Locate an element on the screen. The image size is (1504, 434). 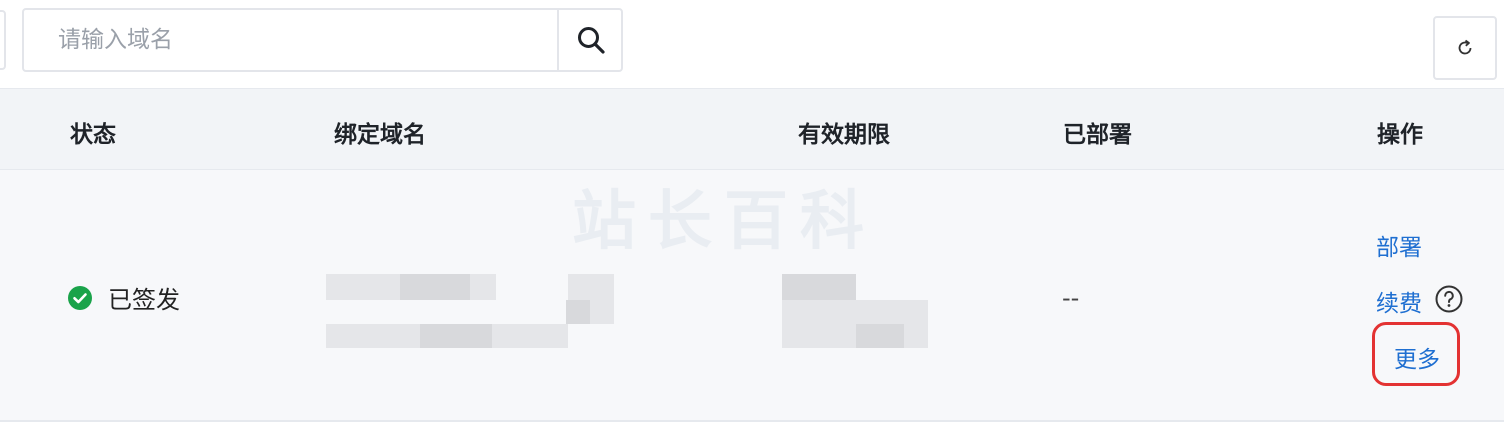
status-text: 已签发 is located at coordinates (144, 300).